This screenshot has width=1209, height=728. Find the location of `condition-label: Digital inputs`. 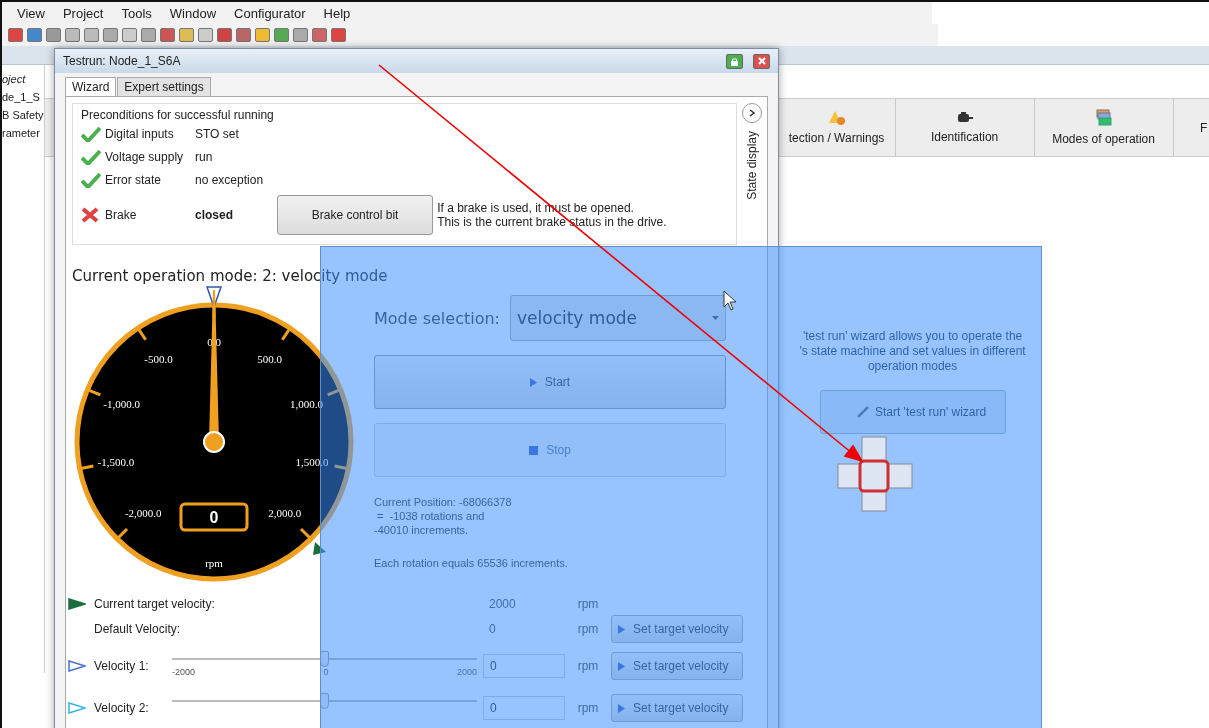

condition-label: Digital inputs is located at coordinates (140, 134).